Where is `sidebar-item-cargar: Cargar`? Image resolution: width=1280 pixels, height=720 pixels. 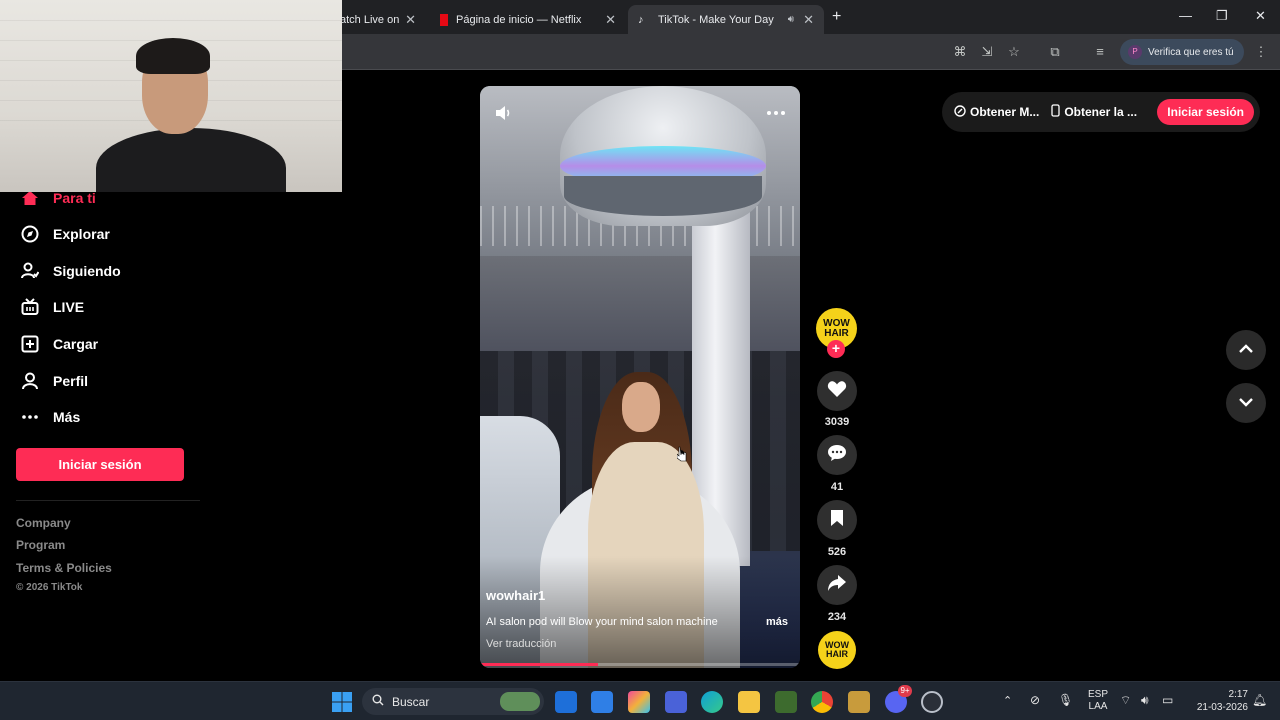
sidebar-item-cargar: Cargar is located at coordinates (59, 344).